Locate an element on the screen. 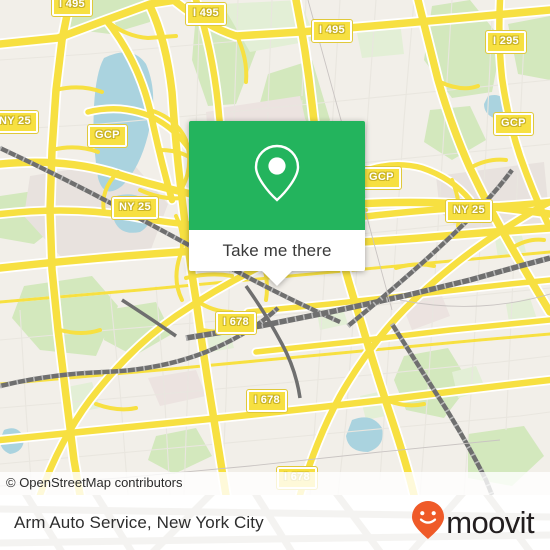  popup-action-area: Take me there is located at coordinates (277, 258).